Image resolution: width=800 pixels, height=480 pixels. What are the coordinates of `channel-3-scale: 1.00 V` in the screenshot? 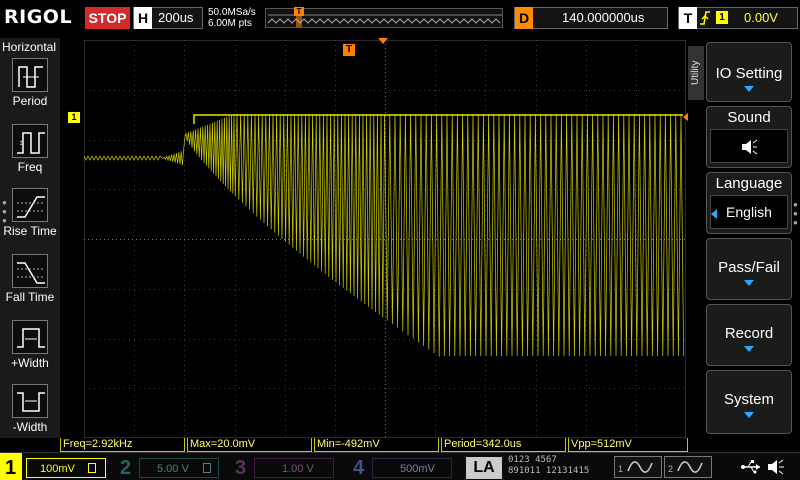 It's located at (298, 469).